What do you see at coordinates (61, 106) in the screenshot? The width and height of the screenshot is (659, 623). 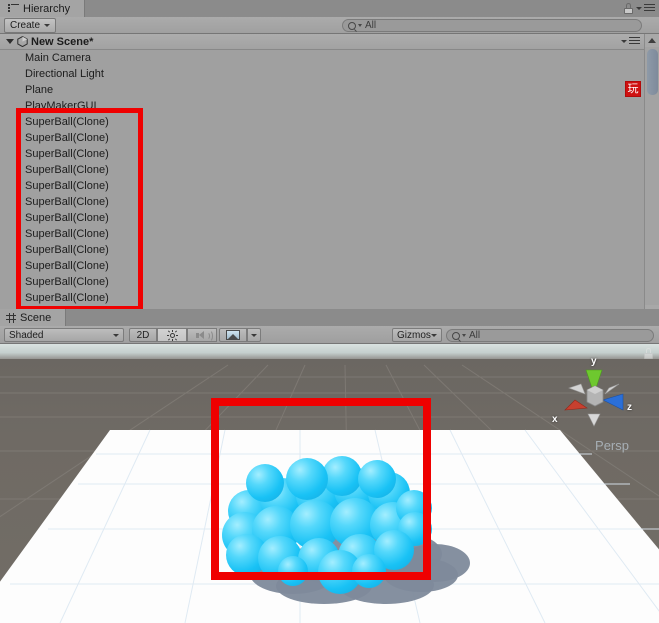 I see `hierarchy-row-label: PlayMakerGUI` at bounding box center [61, 106].